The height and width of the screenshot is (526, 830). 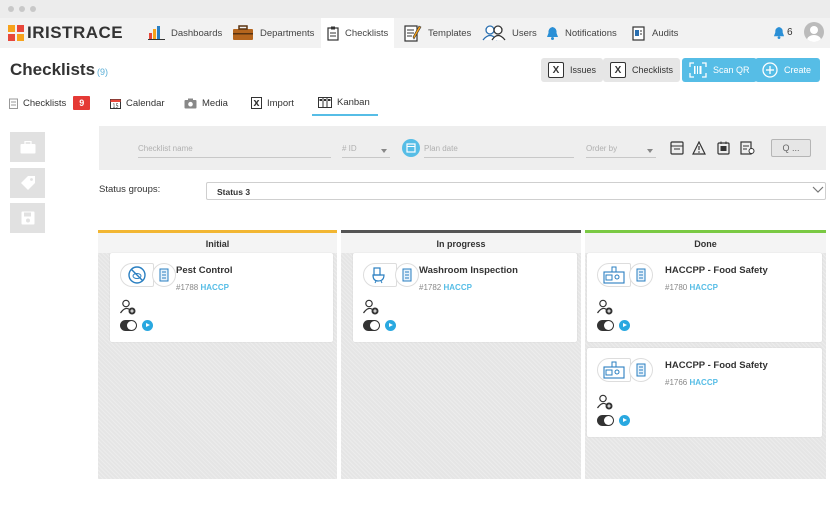 I want to click on tab-label: Kanban, so click(x=353, y=102).